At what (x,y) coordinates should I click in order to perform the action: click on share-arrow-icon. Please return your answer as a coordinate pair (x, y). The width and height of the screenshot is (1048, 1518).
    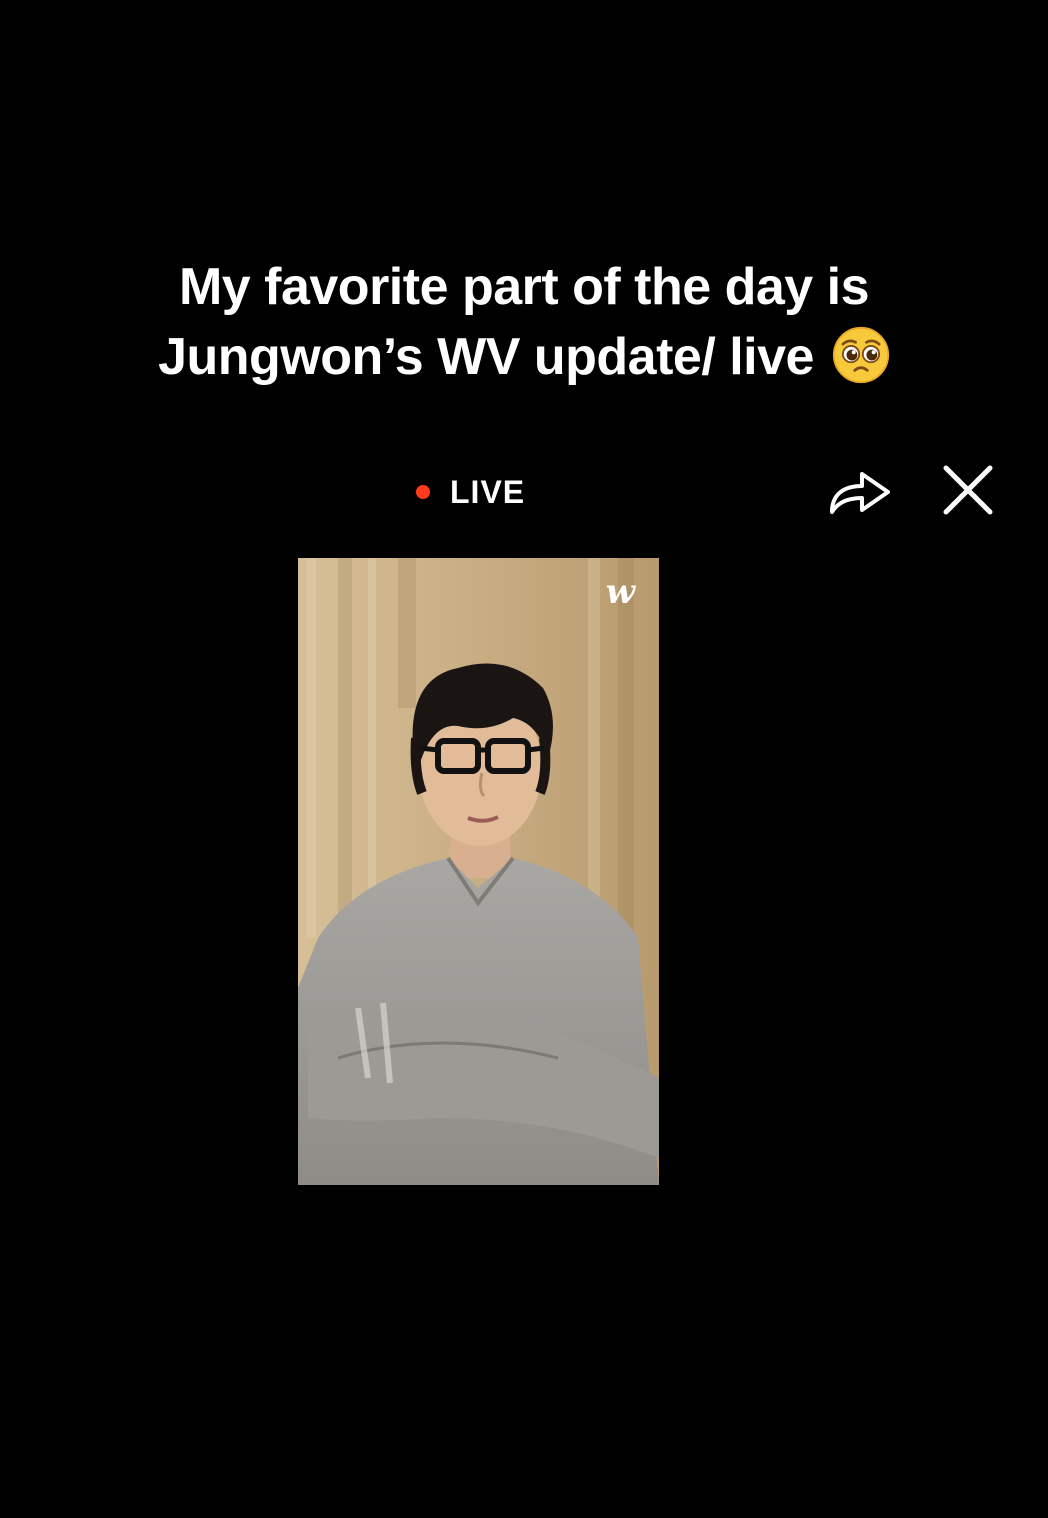
    Looking at the image, I should click on (860, 493).